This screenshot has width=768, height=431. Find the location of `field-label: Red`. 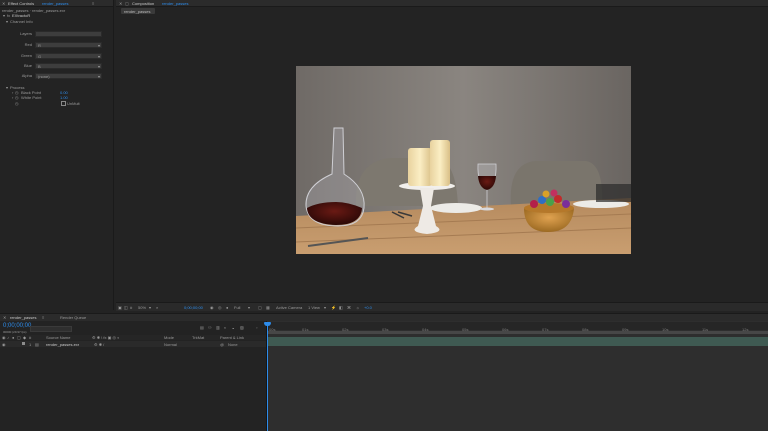

field-label: Red is located at coordinates (28, 44).